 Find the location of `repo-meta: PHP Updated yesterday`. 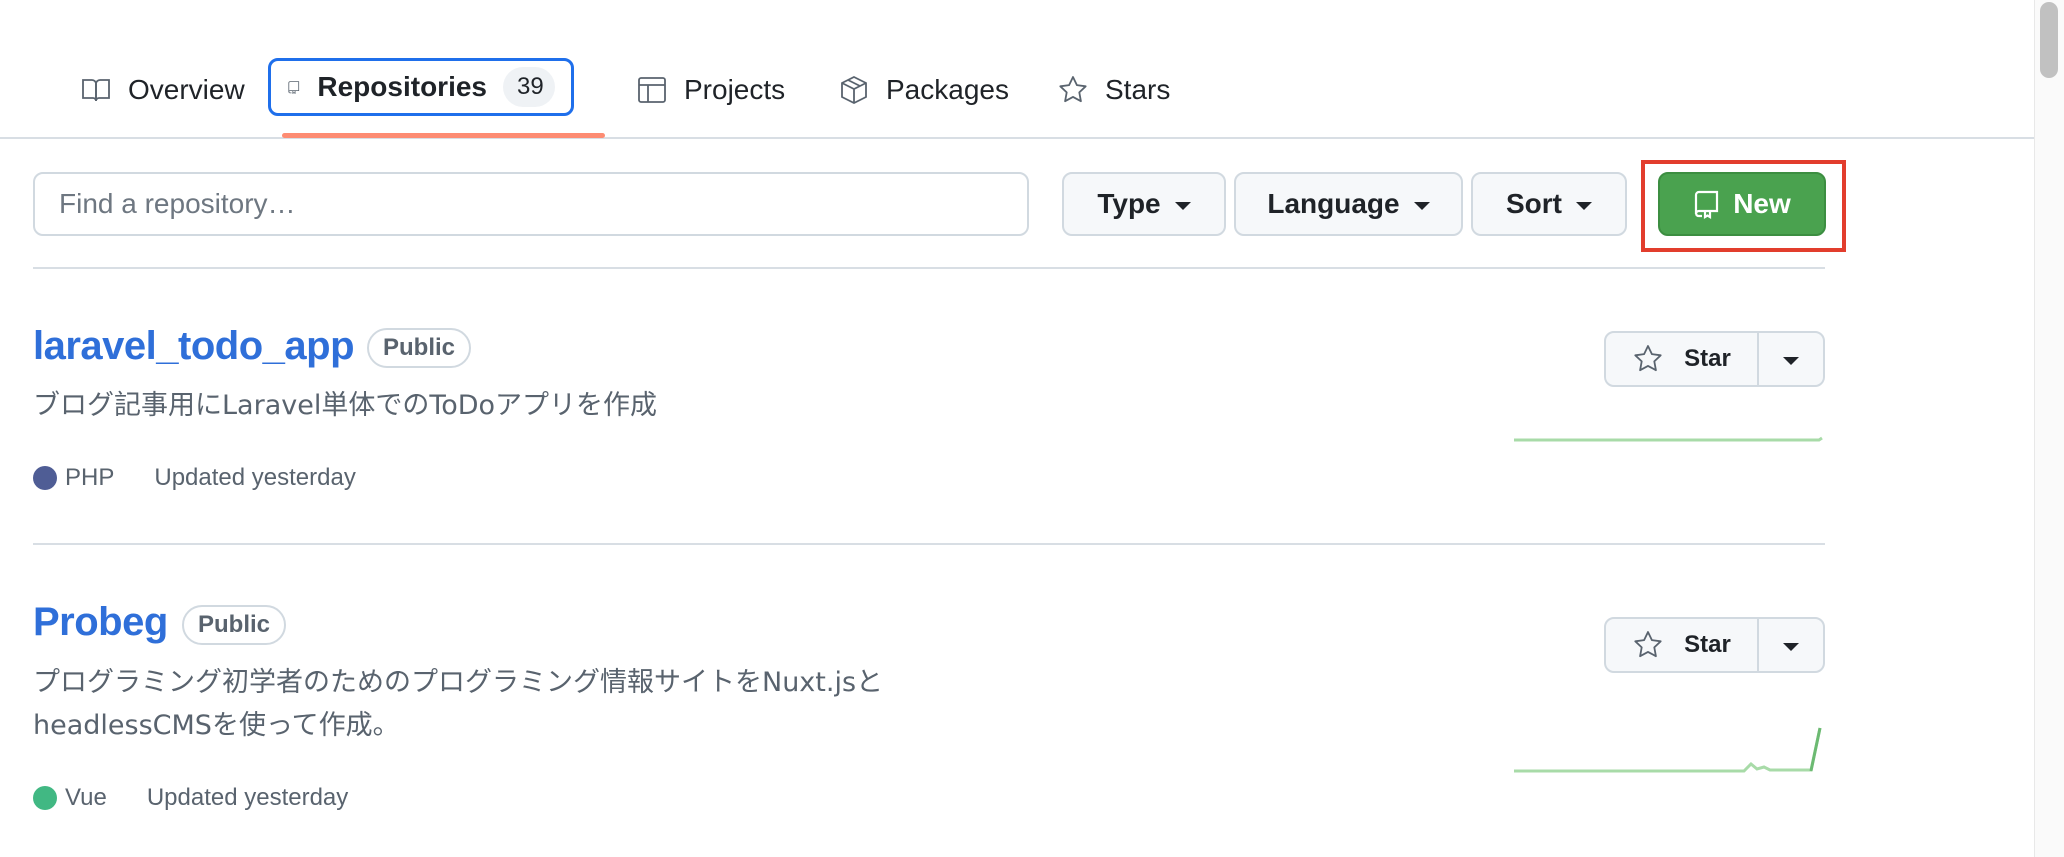

repo-meta: PHP Updated yesterday is located at coordinates (194, 478).